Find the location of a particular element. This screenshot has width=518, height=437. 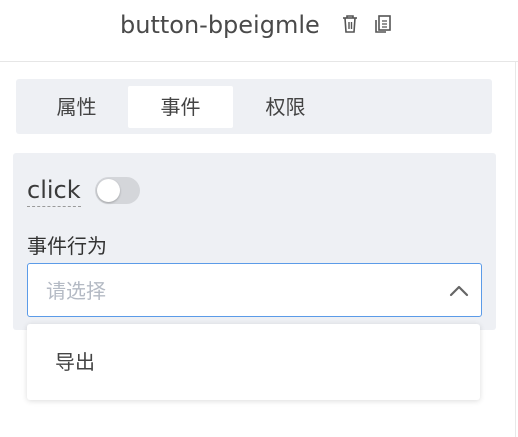

tab-events: 事件 is located at coordinates (180, 107).